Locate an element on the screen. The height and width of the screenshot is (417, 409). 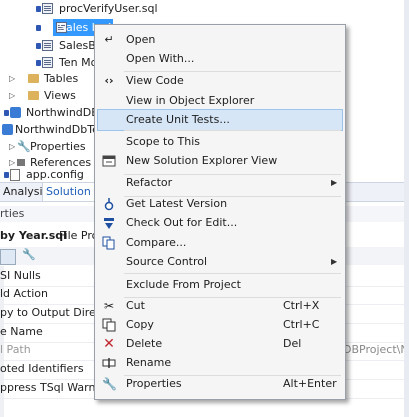
open-icon: ↵ is located at coordinates (109, 39).